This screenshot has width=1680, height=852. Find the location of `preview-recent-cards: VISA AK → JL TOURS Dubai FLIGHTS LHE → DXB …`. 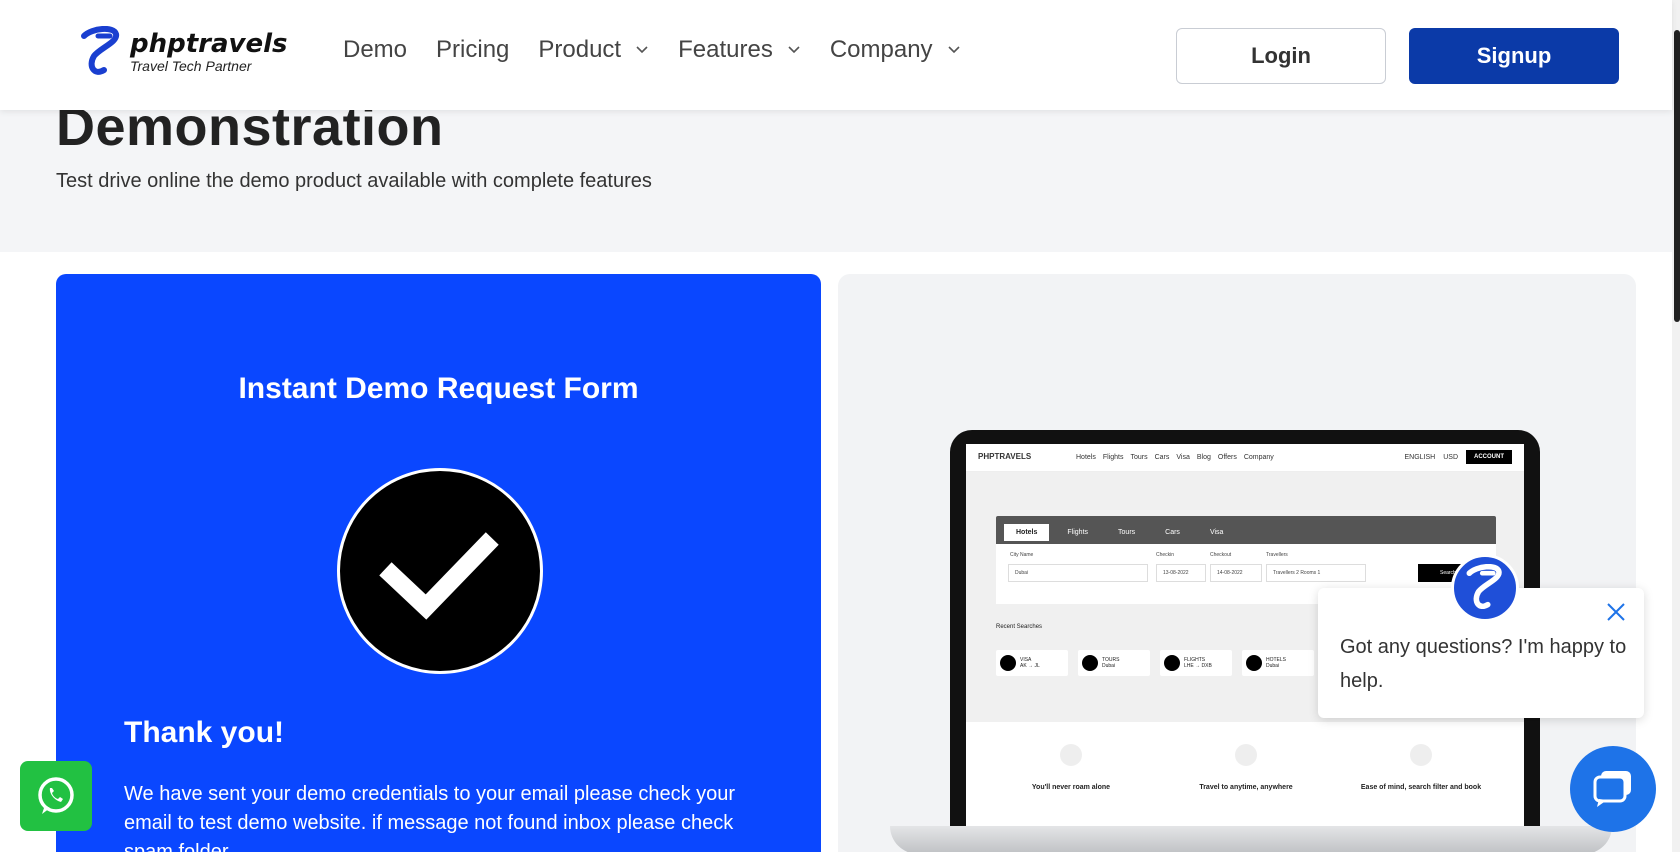

preview-recent-cards: VISA AK → JL TOURS Dubai FLIGHTS LHE → DXB … is located at coordinates (1155, 663).